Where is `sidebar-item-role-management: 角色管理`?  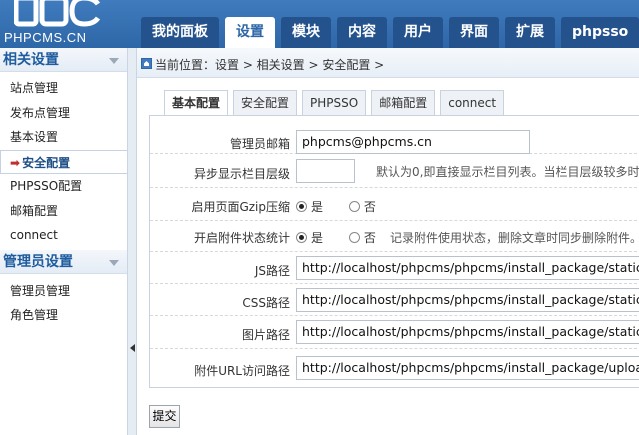
sidebar-item-role-management: 角色管理 is located at coordinates (63, 315).